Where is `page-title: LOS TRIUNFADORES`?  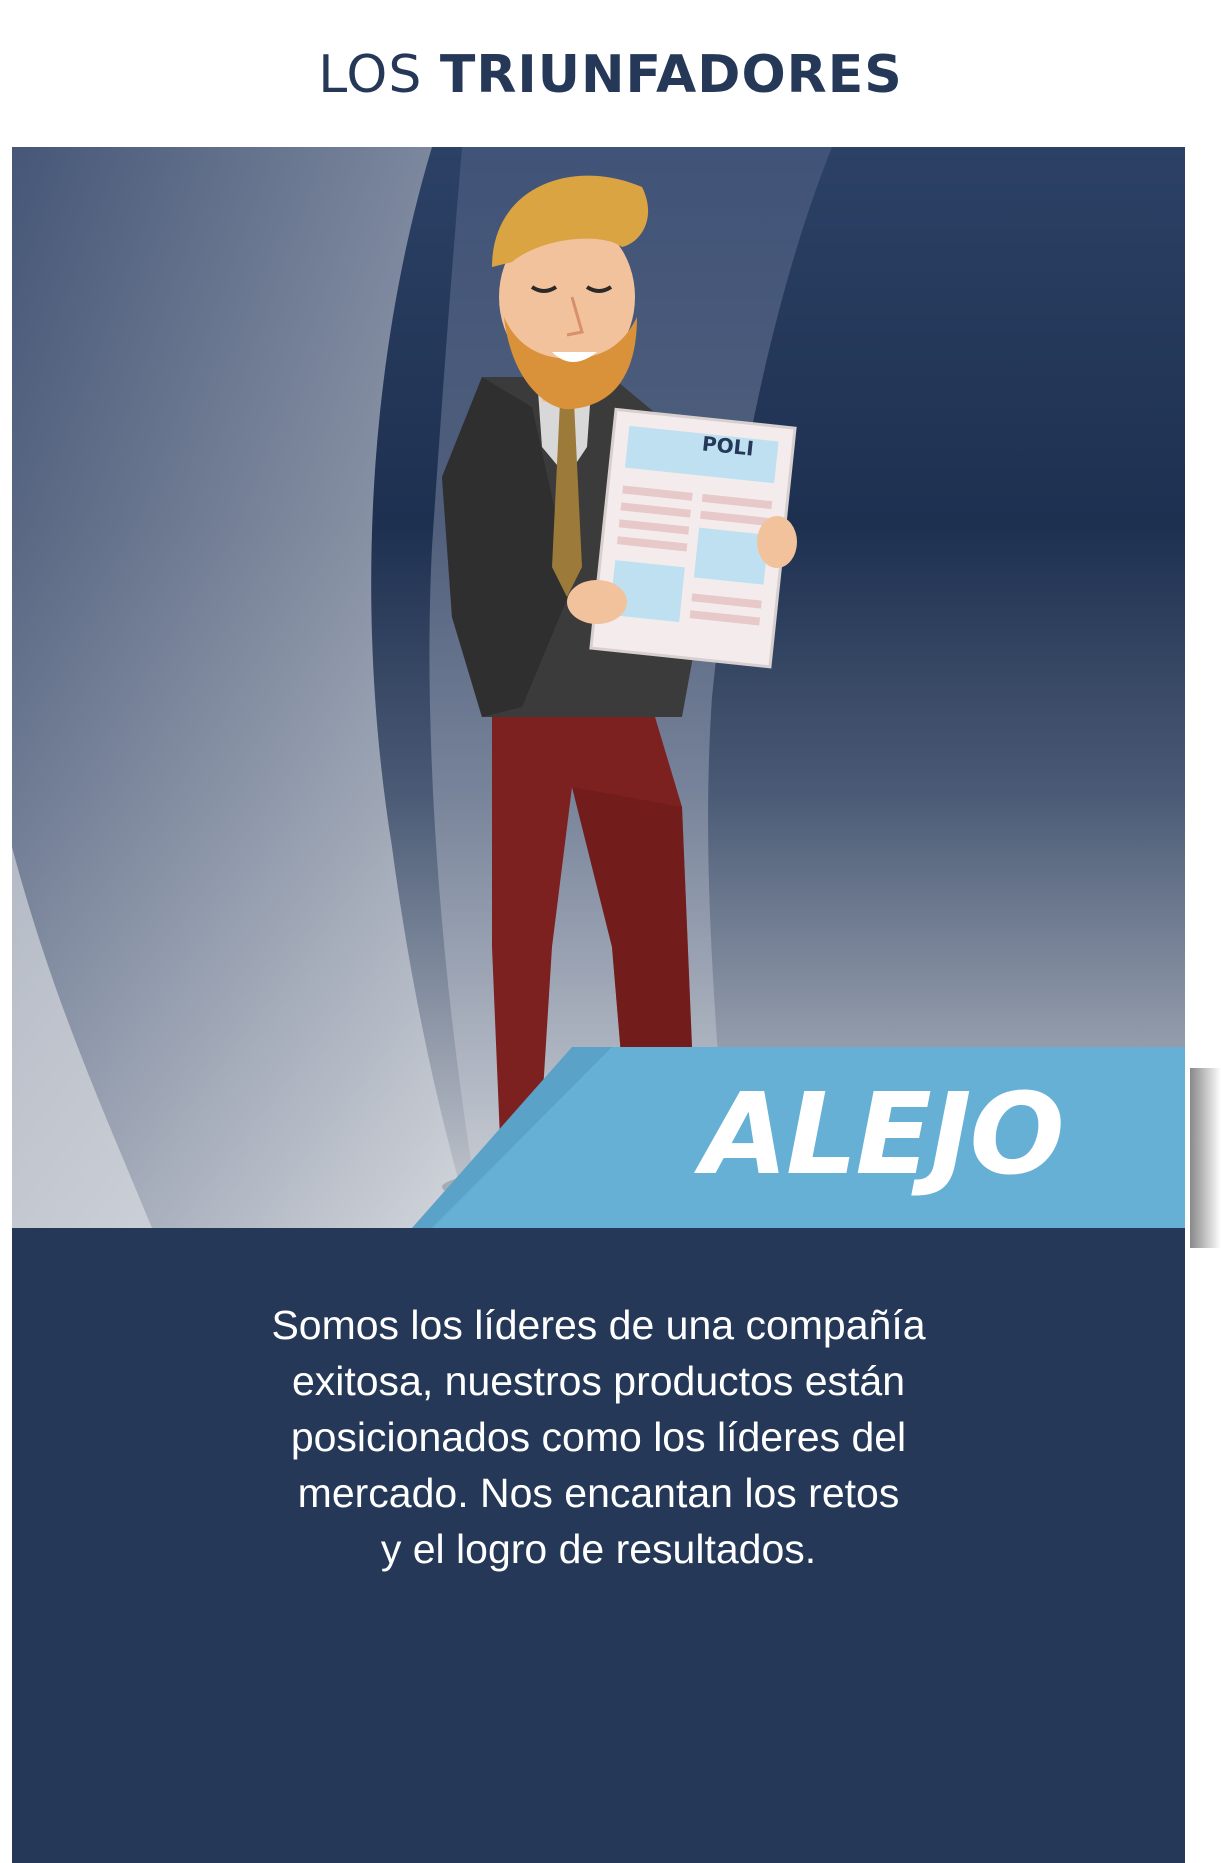 page-title: LOS TRIUNFADORES is located at coordinates (610, 75).